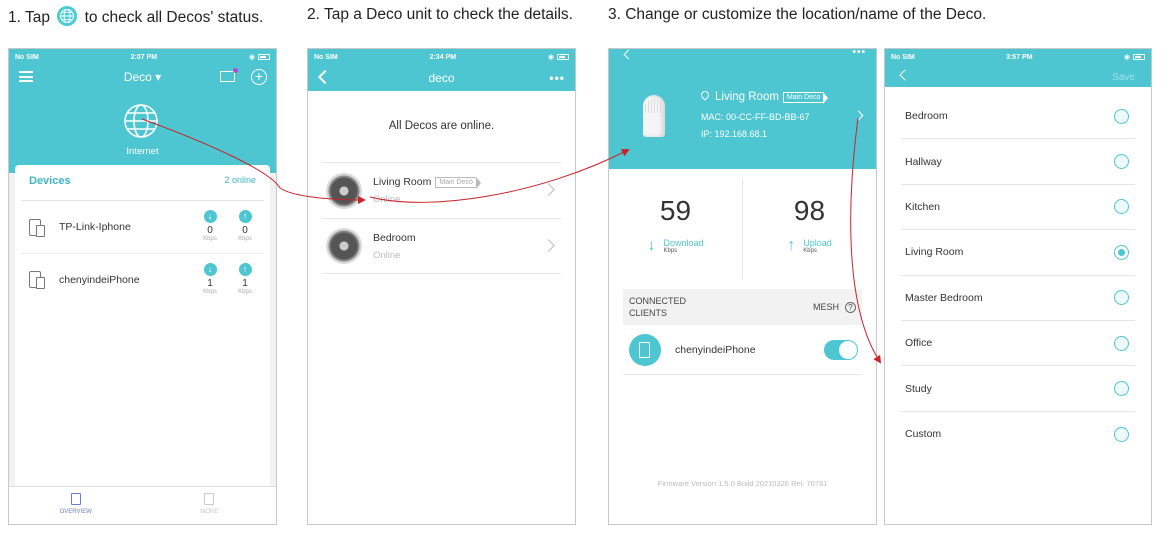 This screenshot has width=1162, height=535. I want to click on add-icon: +, so click(259, 77).